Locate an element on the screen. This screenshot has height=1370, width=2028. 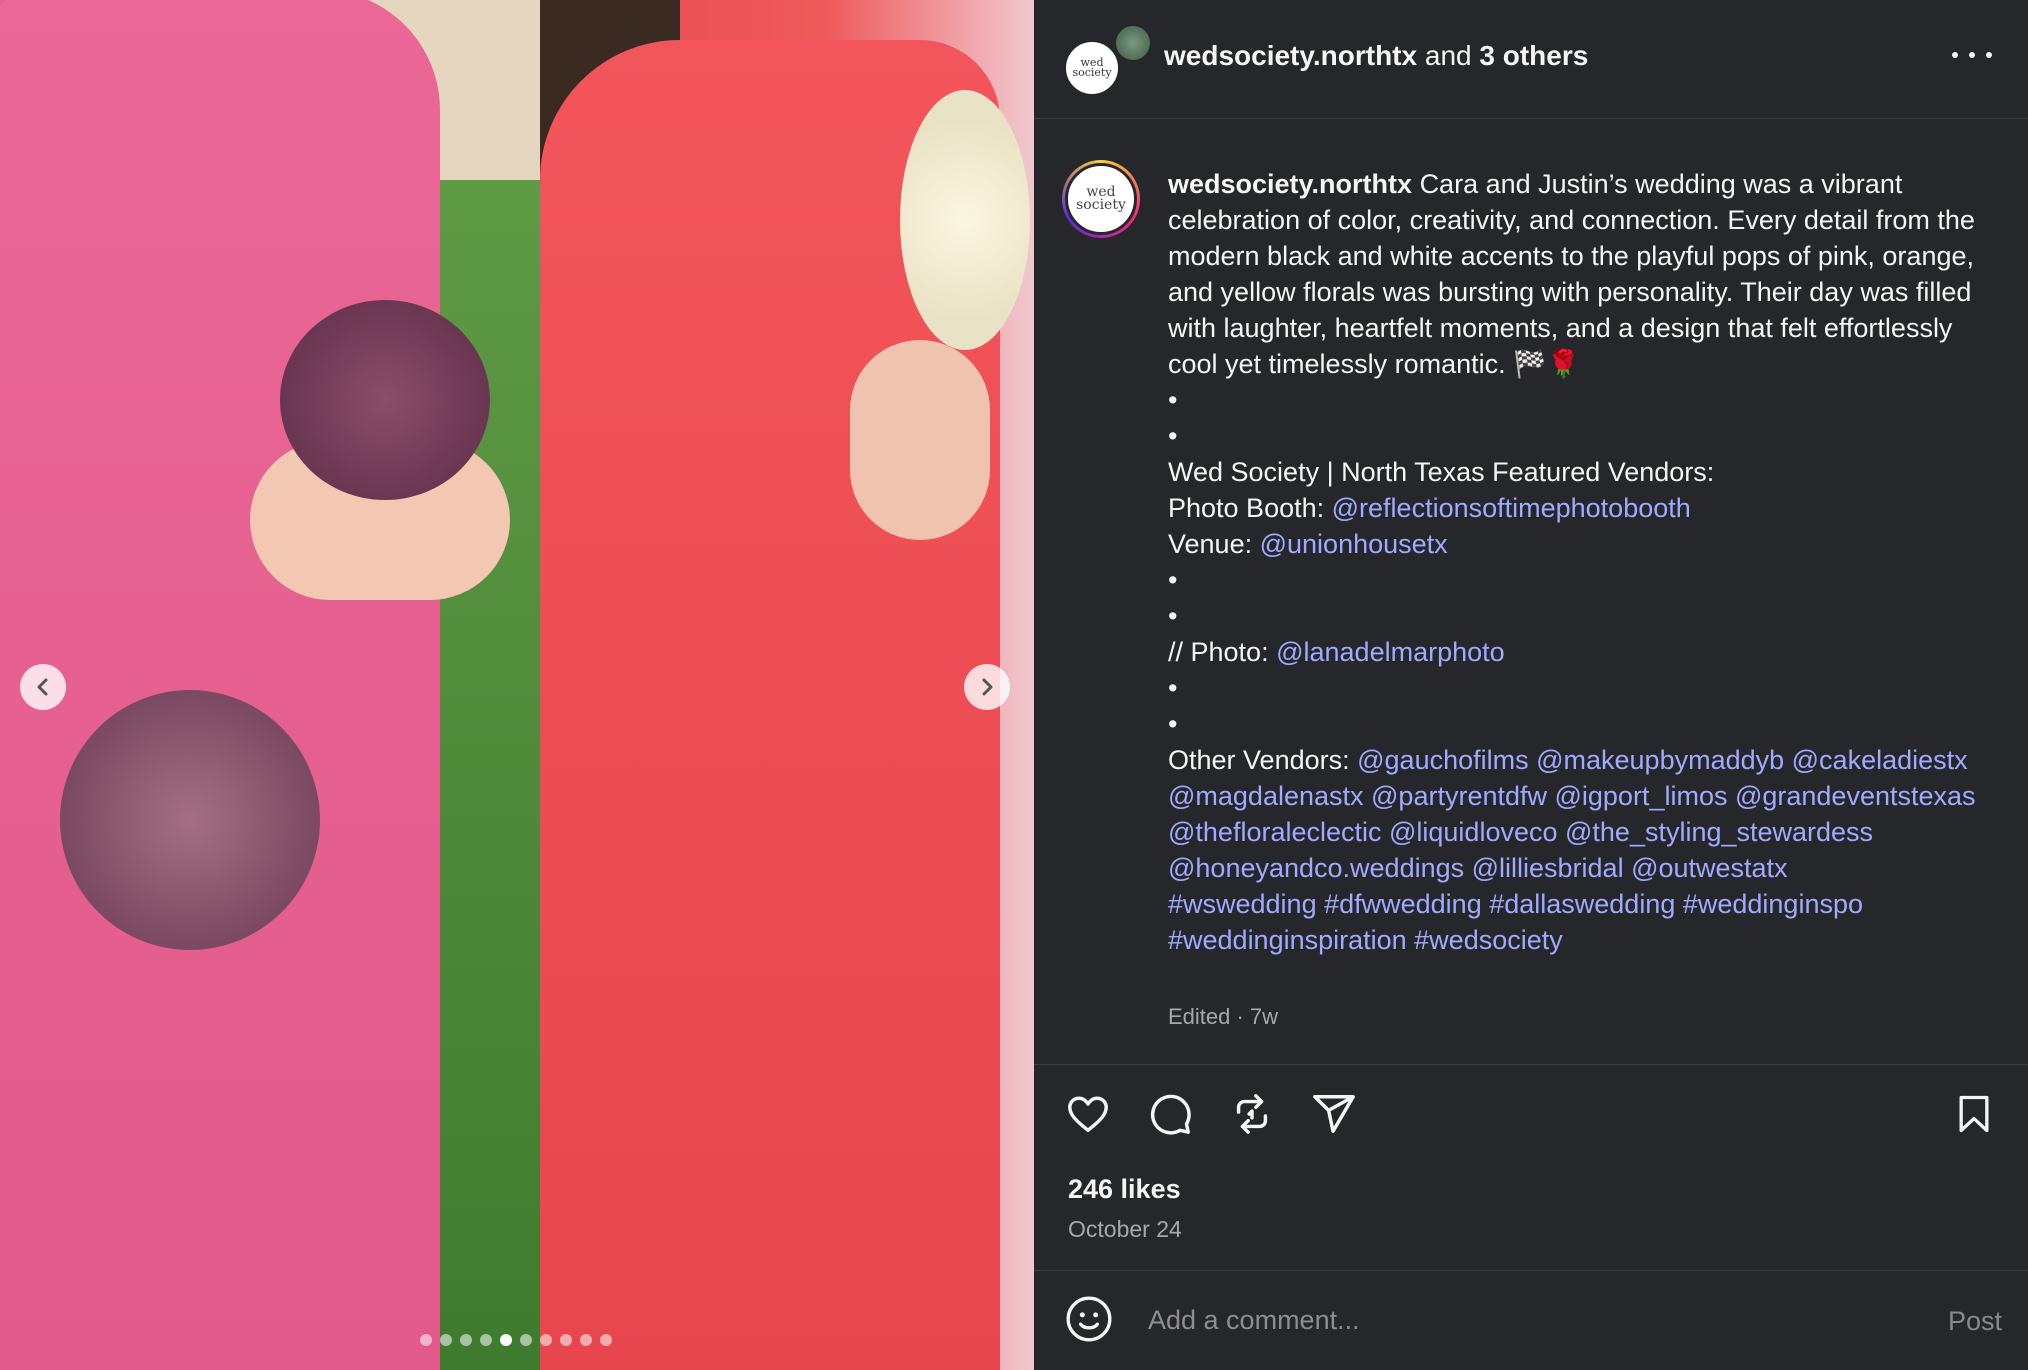
carousel-next-button is located at coordinates (987, 687).